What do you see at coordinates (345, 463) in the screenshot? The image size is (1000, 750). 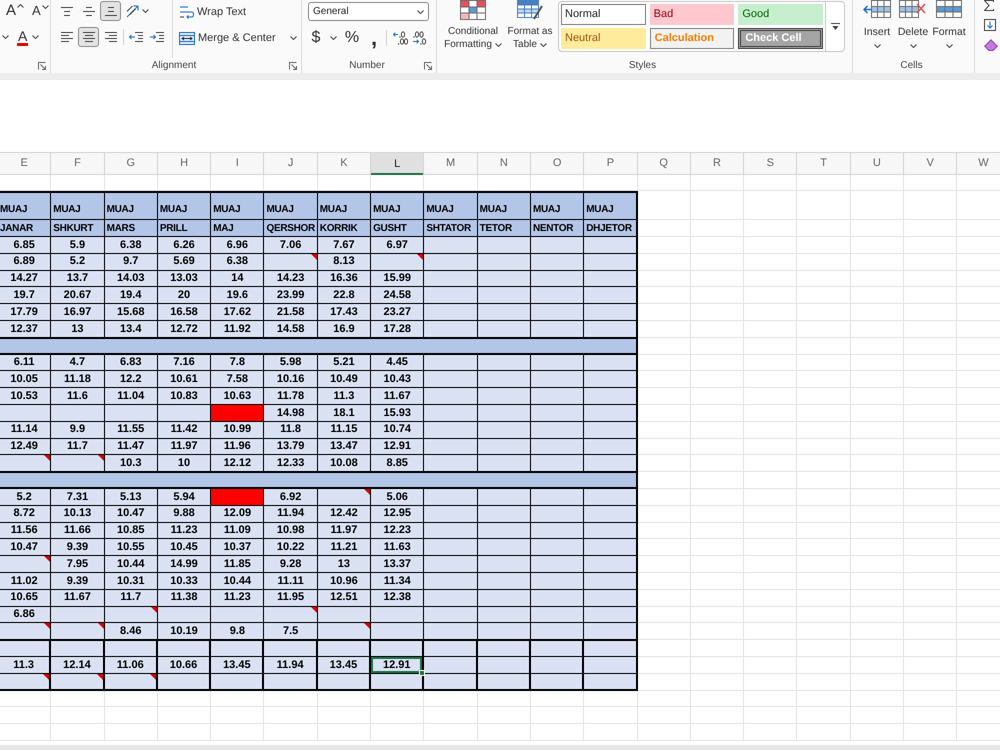 I see `table-cell: 10.08` at bounding box center [345, 463].